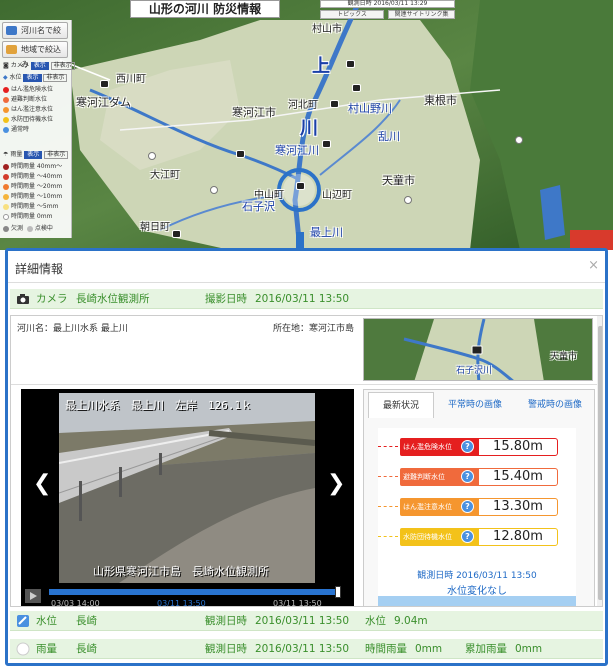  What do you see at coordinates (32, 187) in the screenshot?
I see `rain-legend-item: 時間雨量 〜20mm` at bounding box center [32, 187].